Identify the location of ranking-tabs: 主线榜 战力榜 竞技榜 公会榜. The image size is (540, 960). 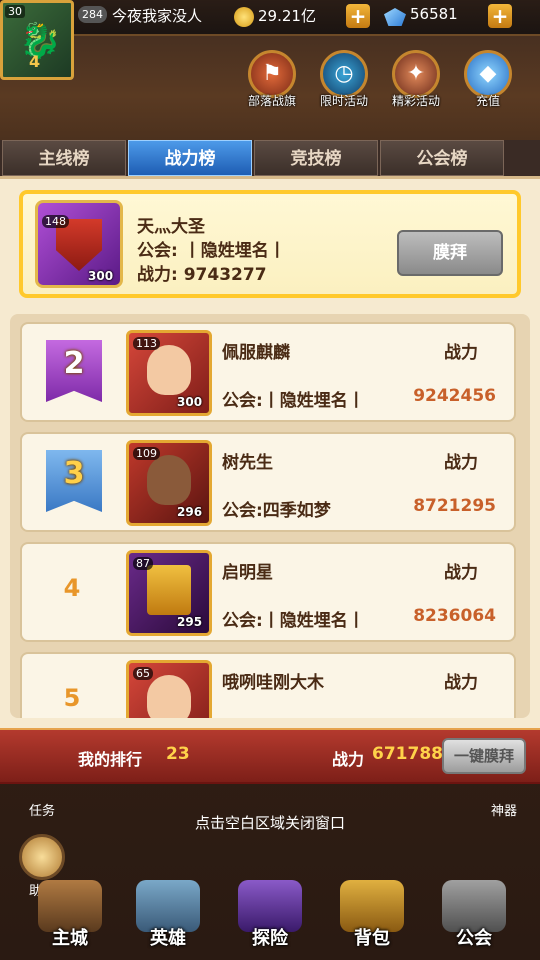
(270, 159).